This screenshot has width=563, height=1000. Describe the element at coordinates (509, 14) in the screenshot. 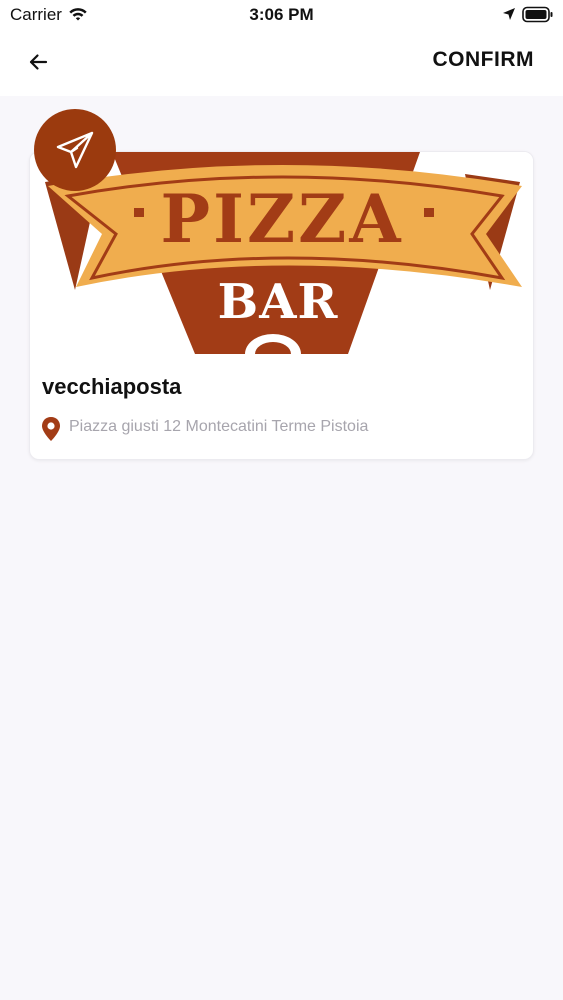

I see `location-arrow-icon` at that location.